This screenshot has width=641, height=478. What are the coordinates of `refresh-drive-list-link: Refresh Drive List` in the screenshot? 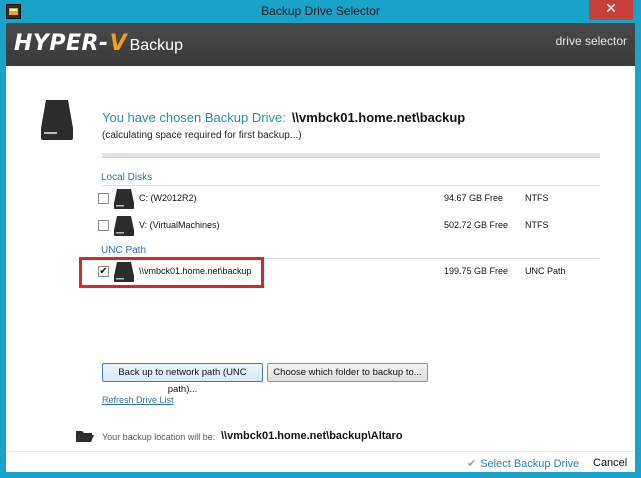 It's located at (138, 400).